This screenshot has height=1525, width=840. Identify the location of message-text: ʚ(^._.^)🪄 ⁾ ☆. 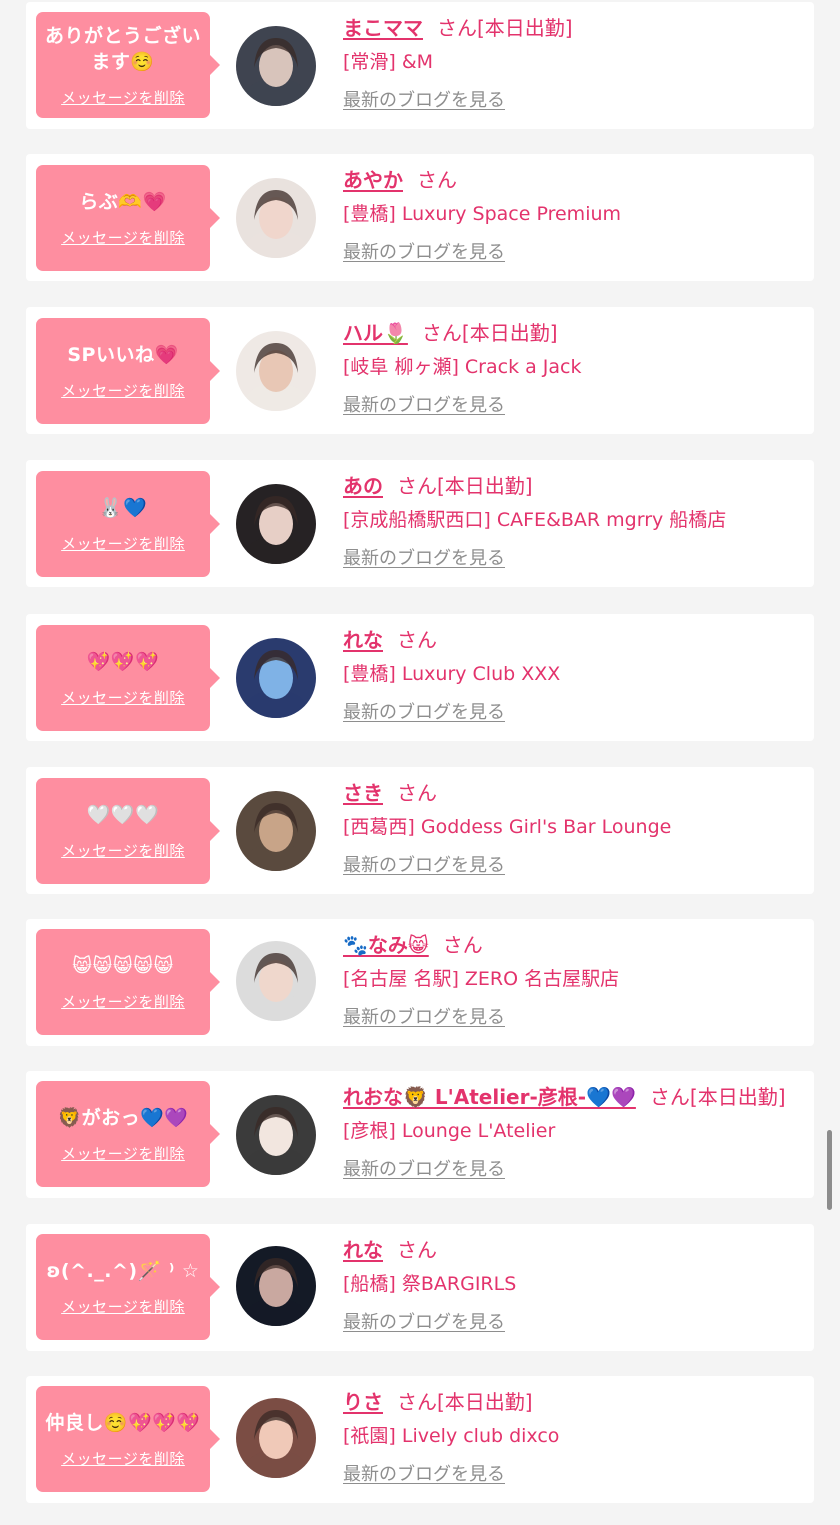
(123, 1270).